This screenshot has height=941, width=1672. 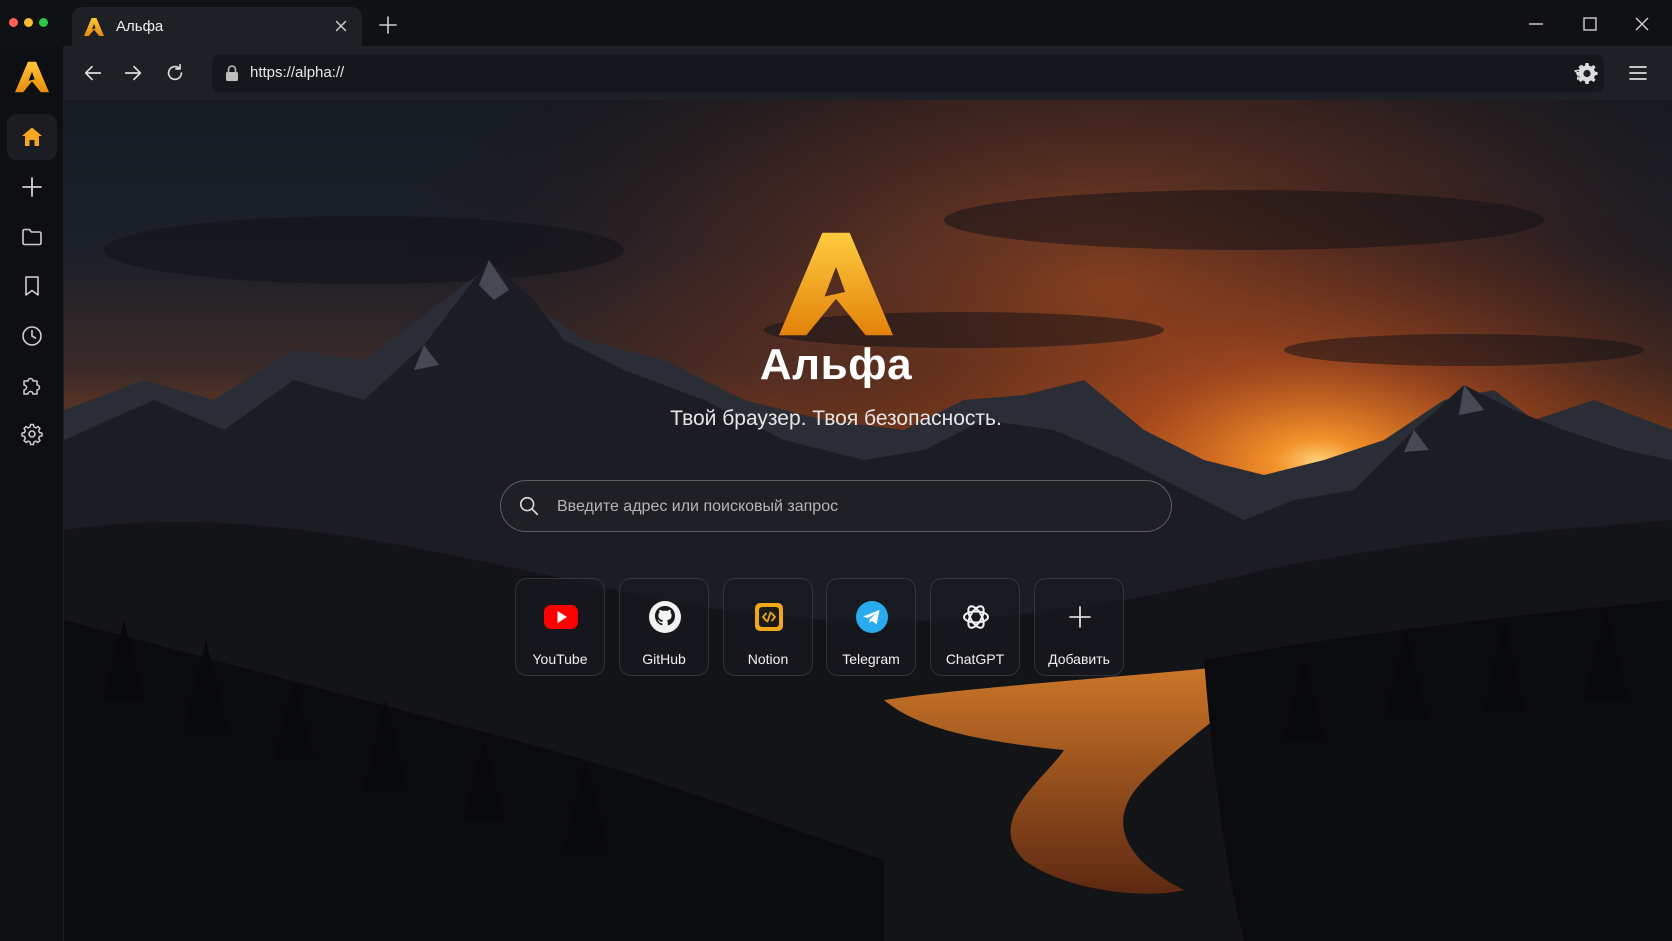 I want to click on telegram-icon, so click(x=872, y=617).